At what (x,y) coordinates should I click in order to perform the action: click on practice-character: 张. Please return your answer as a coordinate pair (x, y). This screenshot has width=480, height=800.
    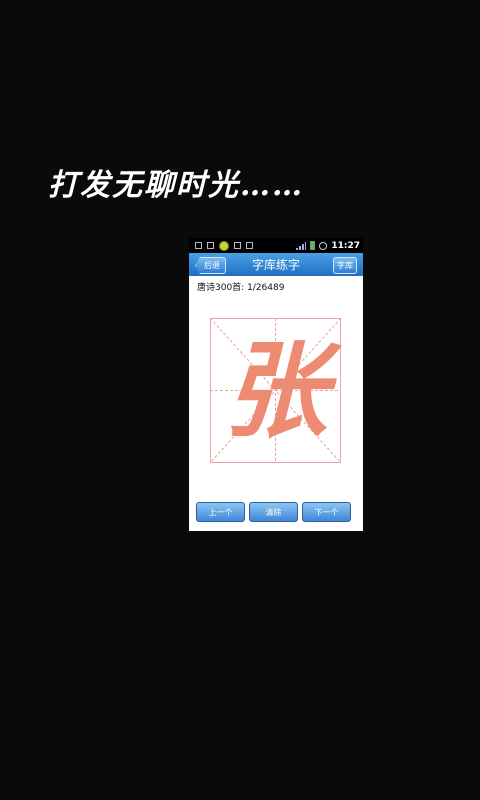
    Looking at the image, I should click on (275, 390).